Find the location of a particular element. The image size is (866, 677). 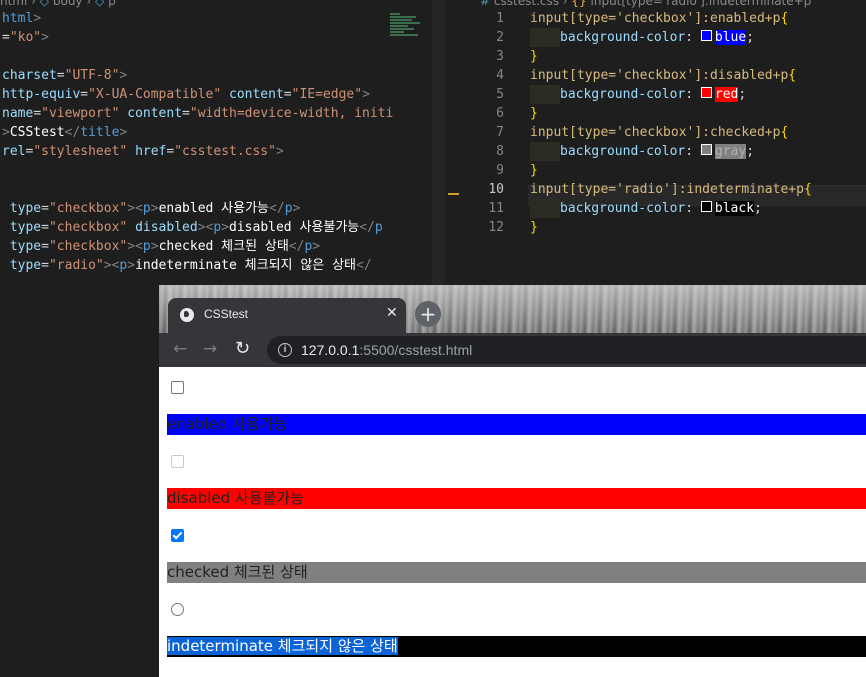

url-host: 127.0.0.1 is located at coordinates (330, 350).